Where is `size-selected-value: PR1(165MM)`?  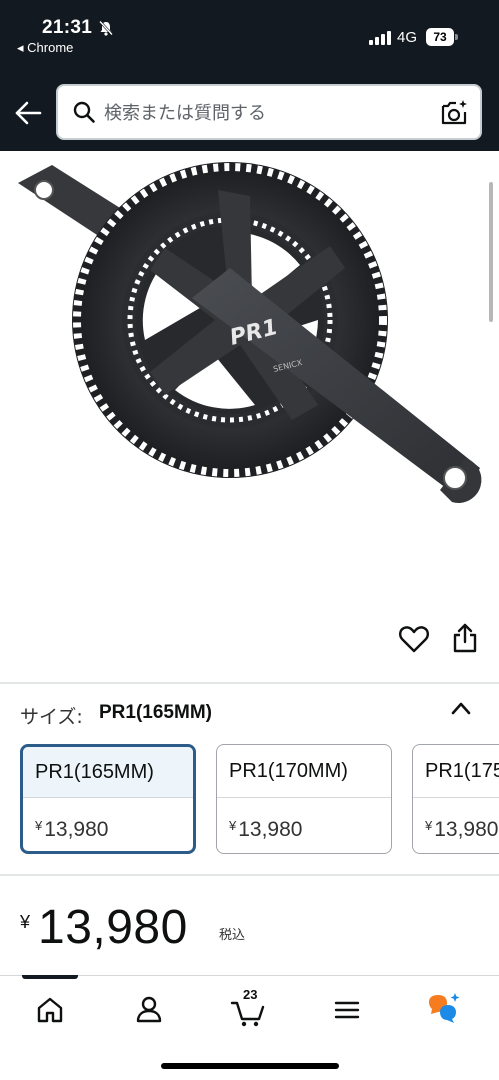
size-selected-value: PR1(165MM) is located at coordinates (155, 712).